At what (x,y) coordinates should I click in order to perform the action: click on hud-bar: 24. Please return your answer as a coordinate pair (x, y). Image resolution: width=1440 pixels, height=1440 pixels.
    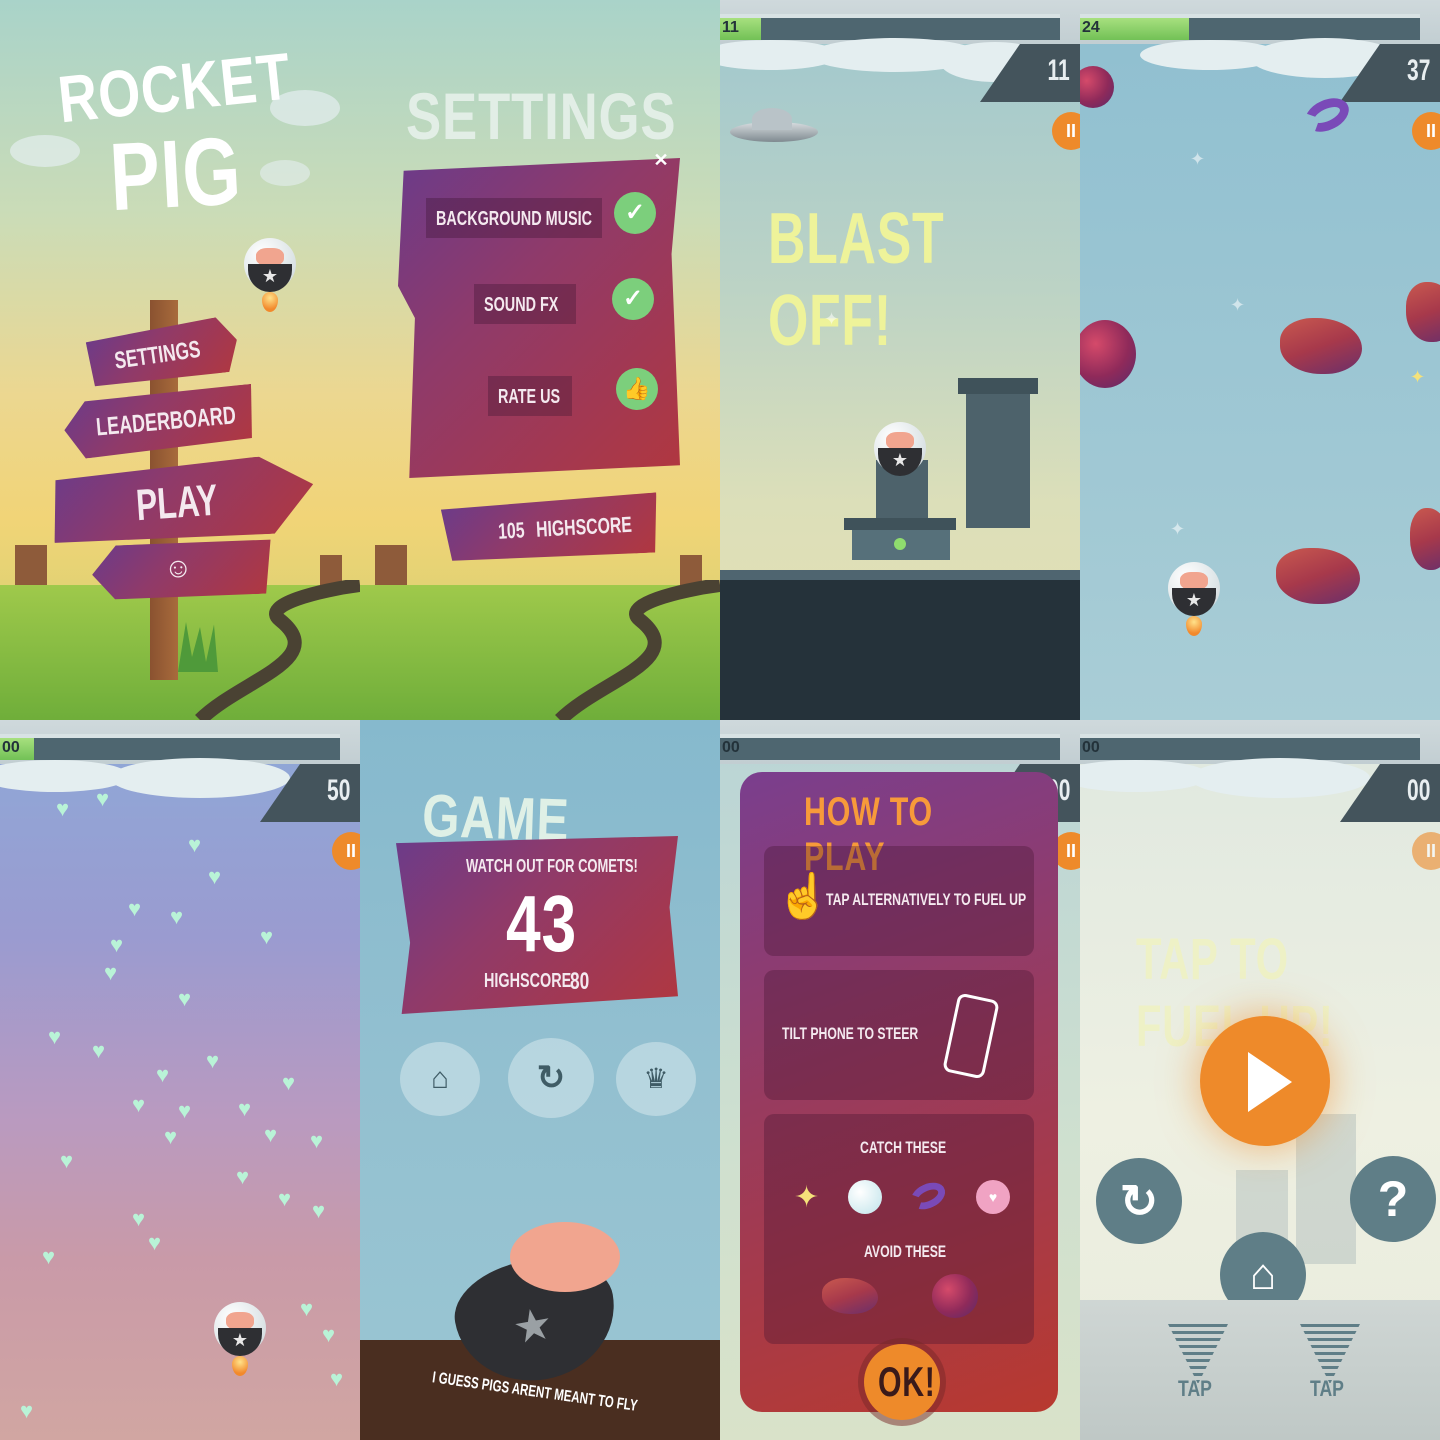
    Looking at the image, I should click on (1260, 22).